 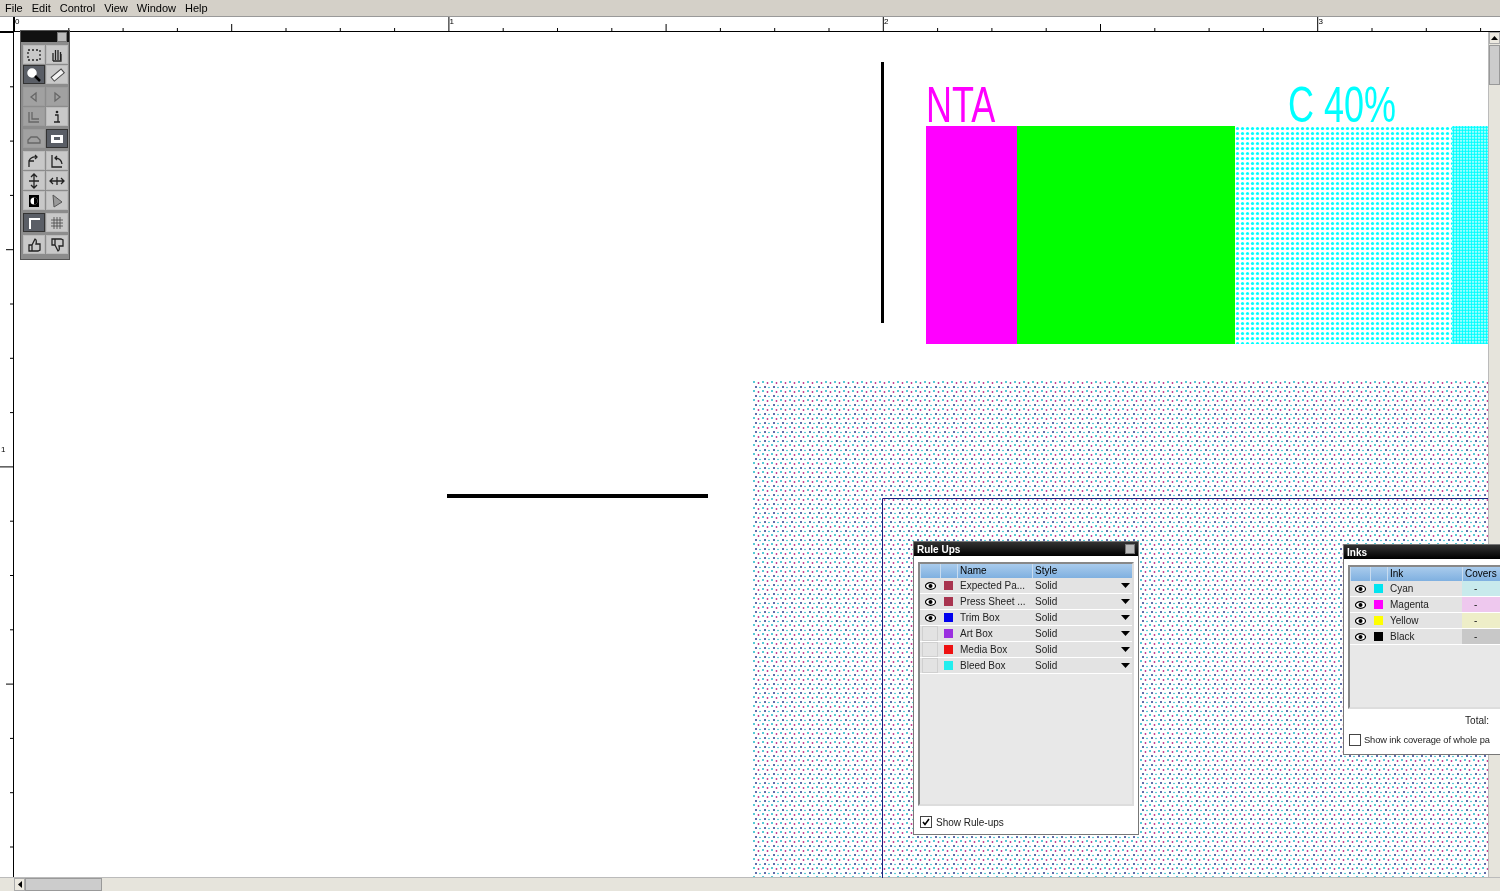 I want to click on ruler-label: 3, so click(x=1320, y=22).